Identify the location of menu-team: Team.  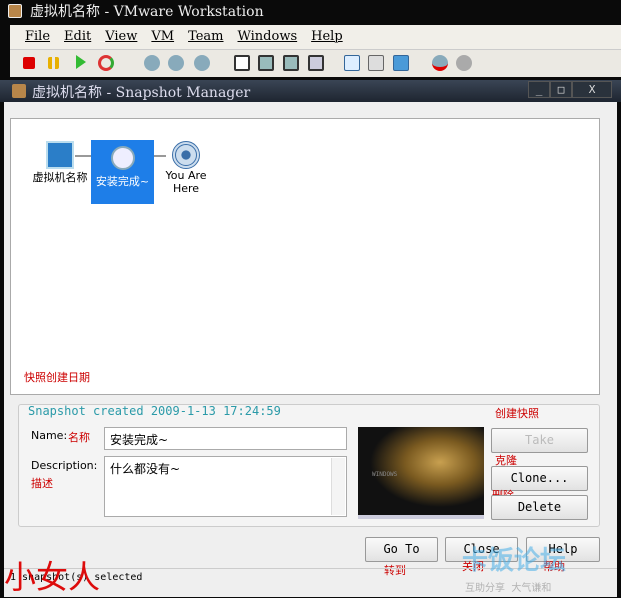
(205, 39).